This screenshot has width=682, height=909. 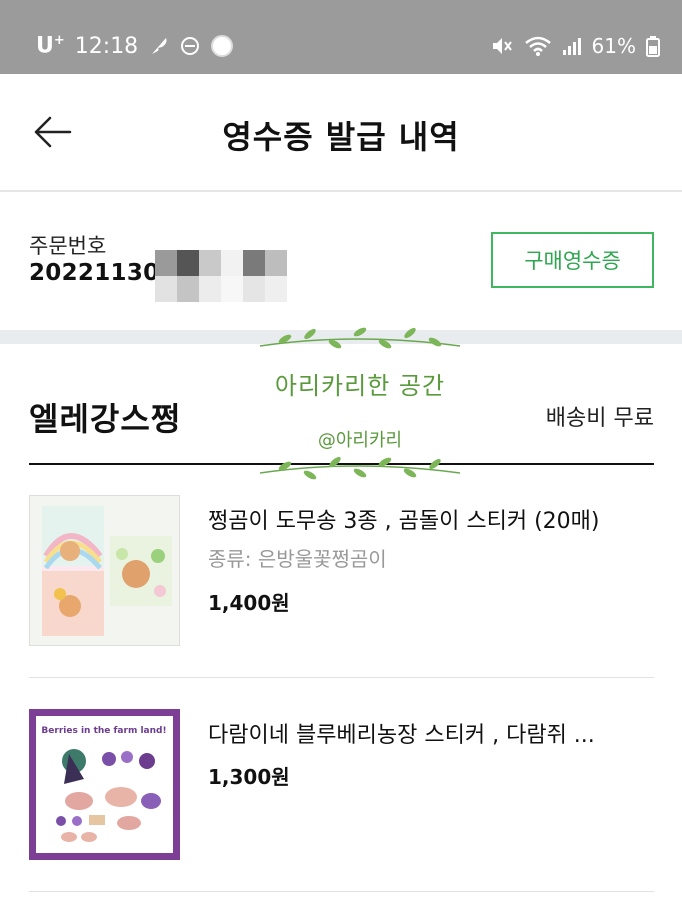 I want to click on item-price: 1,300원, so click(x=249, y=777).